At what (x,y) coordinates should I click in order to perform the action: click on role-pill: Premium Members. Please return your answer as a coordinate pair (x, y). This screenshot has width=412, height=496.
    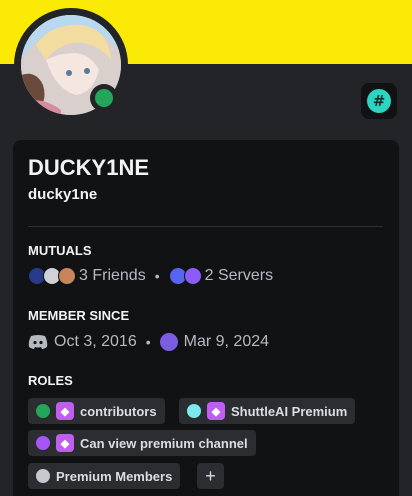
    Looking at the image, I should click on (104, 476).